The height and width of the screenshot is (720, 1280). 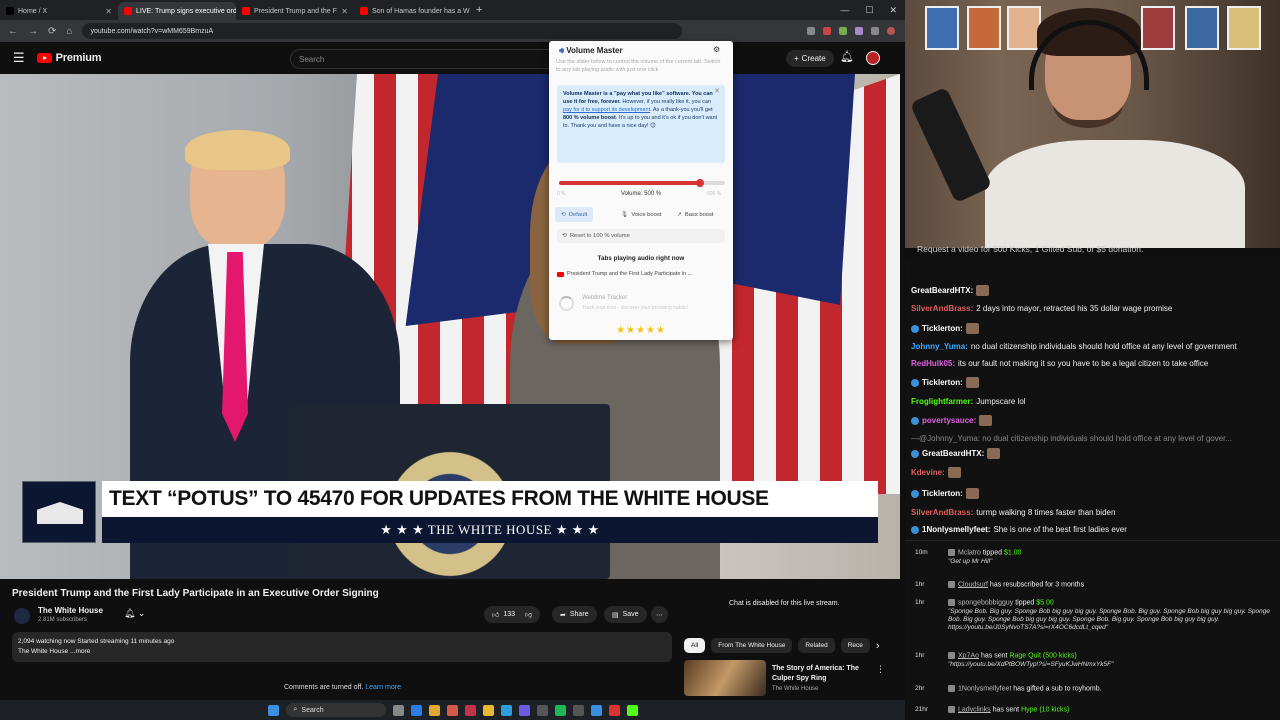 What do you see at coordinates (847, 56) in the screenshot?
I see `notifications-bell-icon: 🔔︎` at bounding box center [847, 56].